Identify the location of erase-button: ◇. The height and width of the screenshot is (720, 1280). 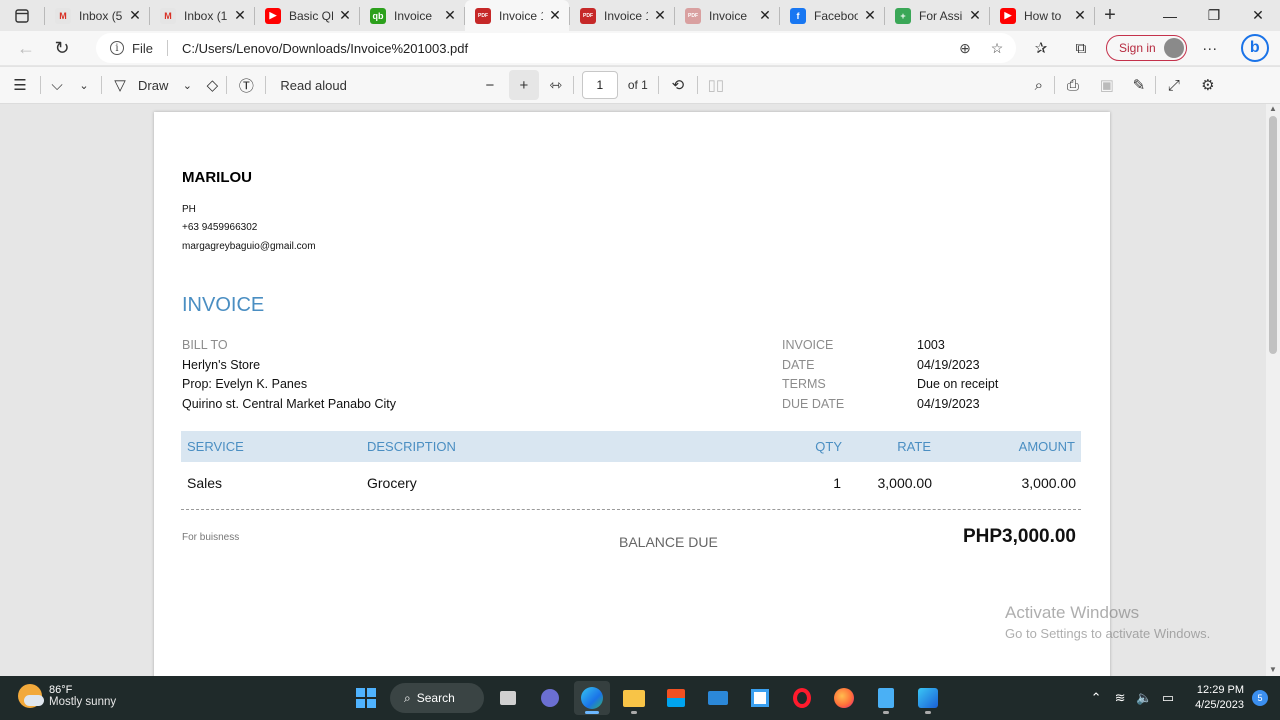
(212, 85).